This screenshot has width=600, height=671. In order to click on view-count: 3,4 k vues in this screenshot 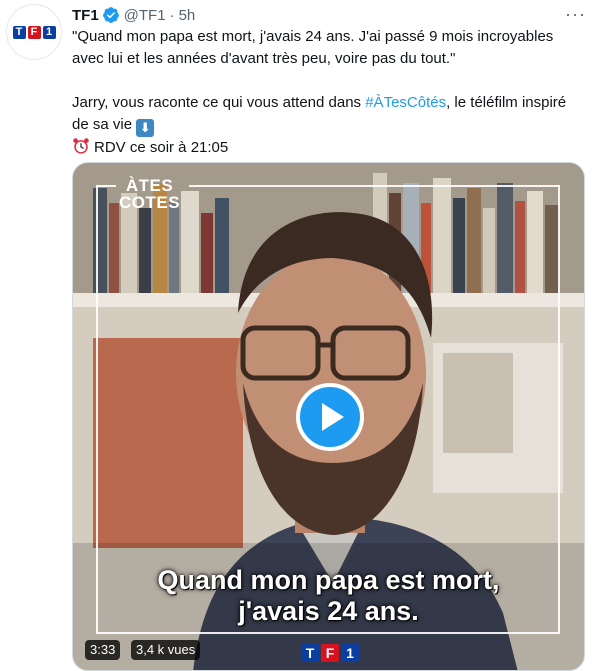, I will do `click(166, 650)`.